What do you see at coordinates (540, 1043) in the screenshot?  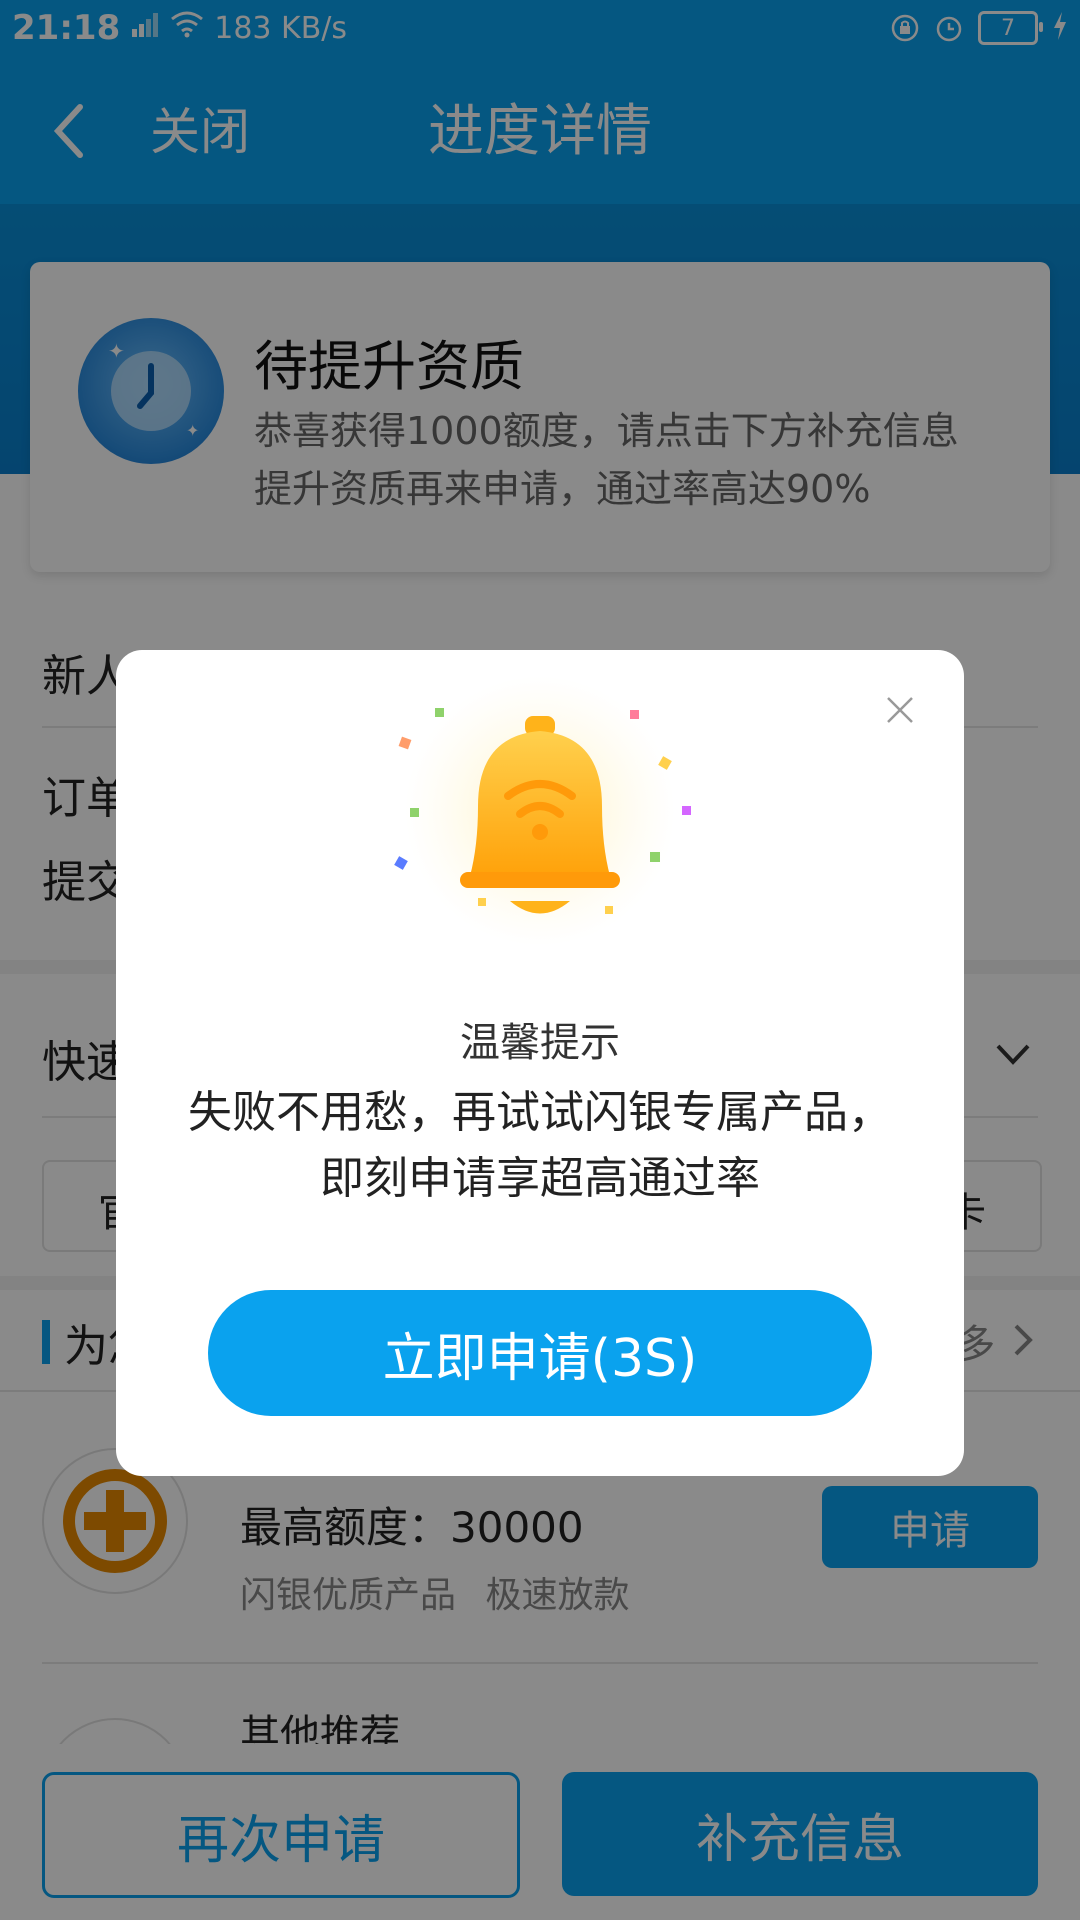 I see `dialog-heading: 温馨提示` at bounding box center [540, 1043].